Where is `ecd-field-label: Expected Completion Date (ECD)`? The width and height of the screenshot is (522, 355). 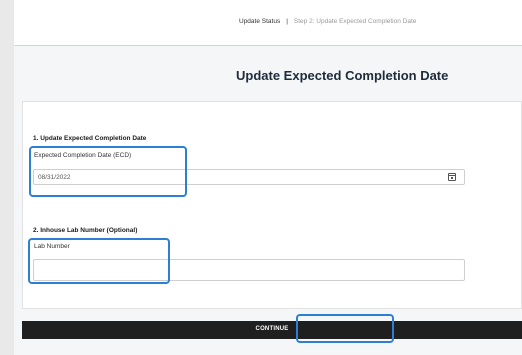
ecd-field-label: Expected Completion Date (ECD) is located at coordinates (83, 155).